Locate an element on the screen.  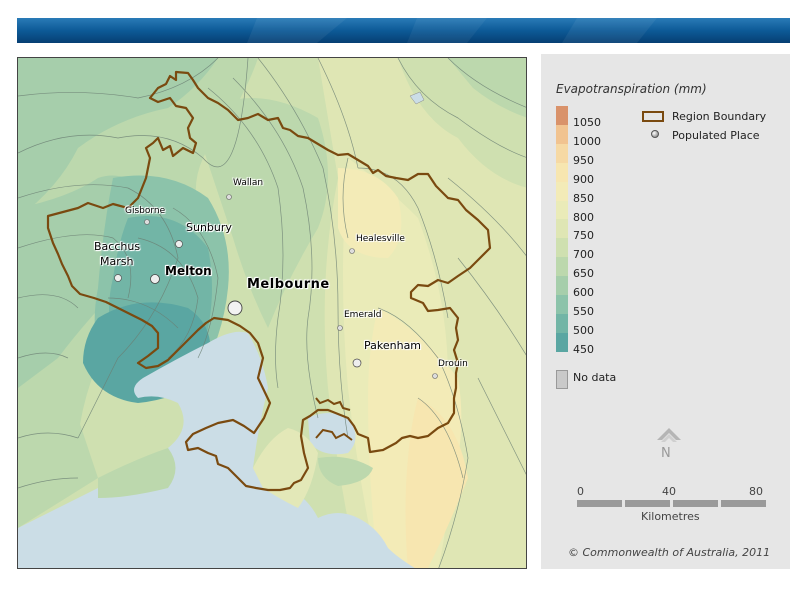
legend-label-550: 550 is located at coordinates (583, 311).